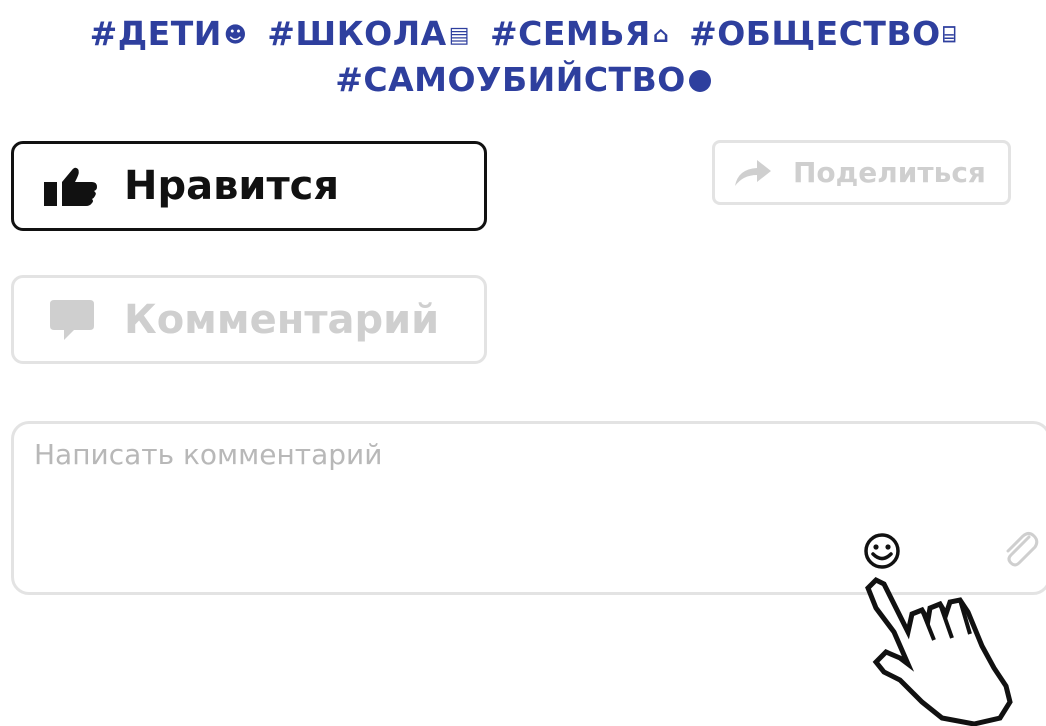  I want to click on hashtag-line-2: #САМОУБИЙСТВО, so click(523, 80).